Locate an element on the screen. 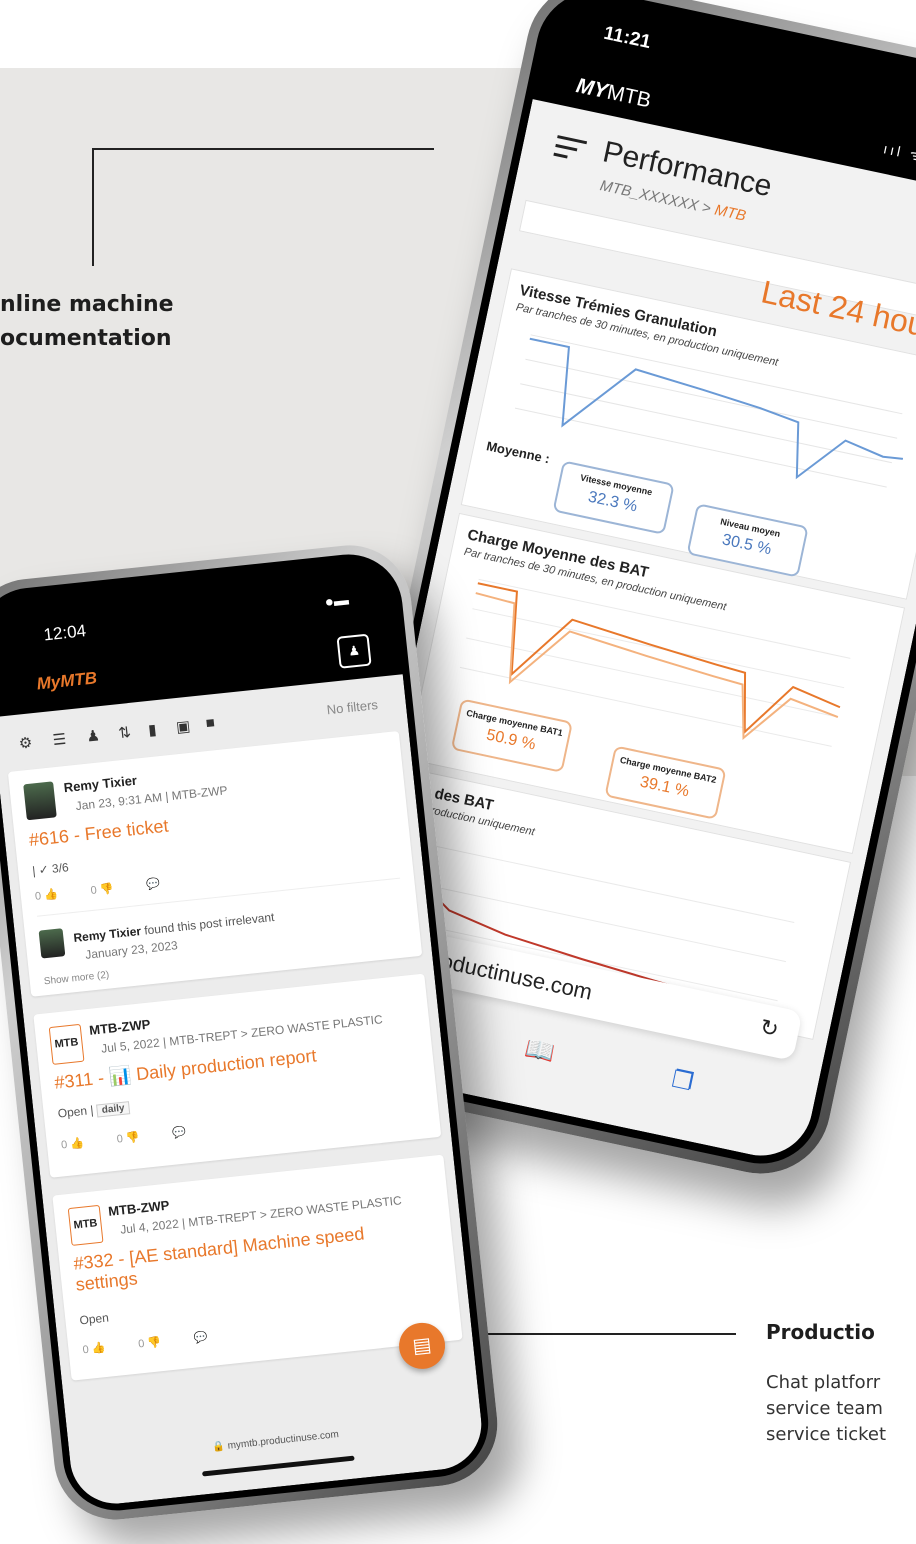 The image size is (916, 1544). filter-status: No filters is located at coordinates (352, 707).